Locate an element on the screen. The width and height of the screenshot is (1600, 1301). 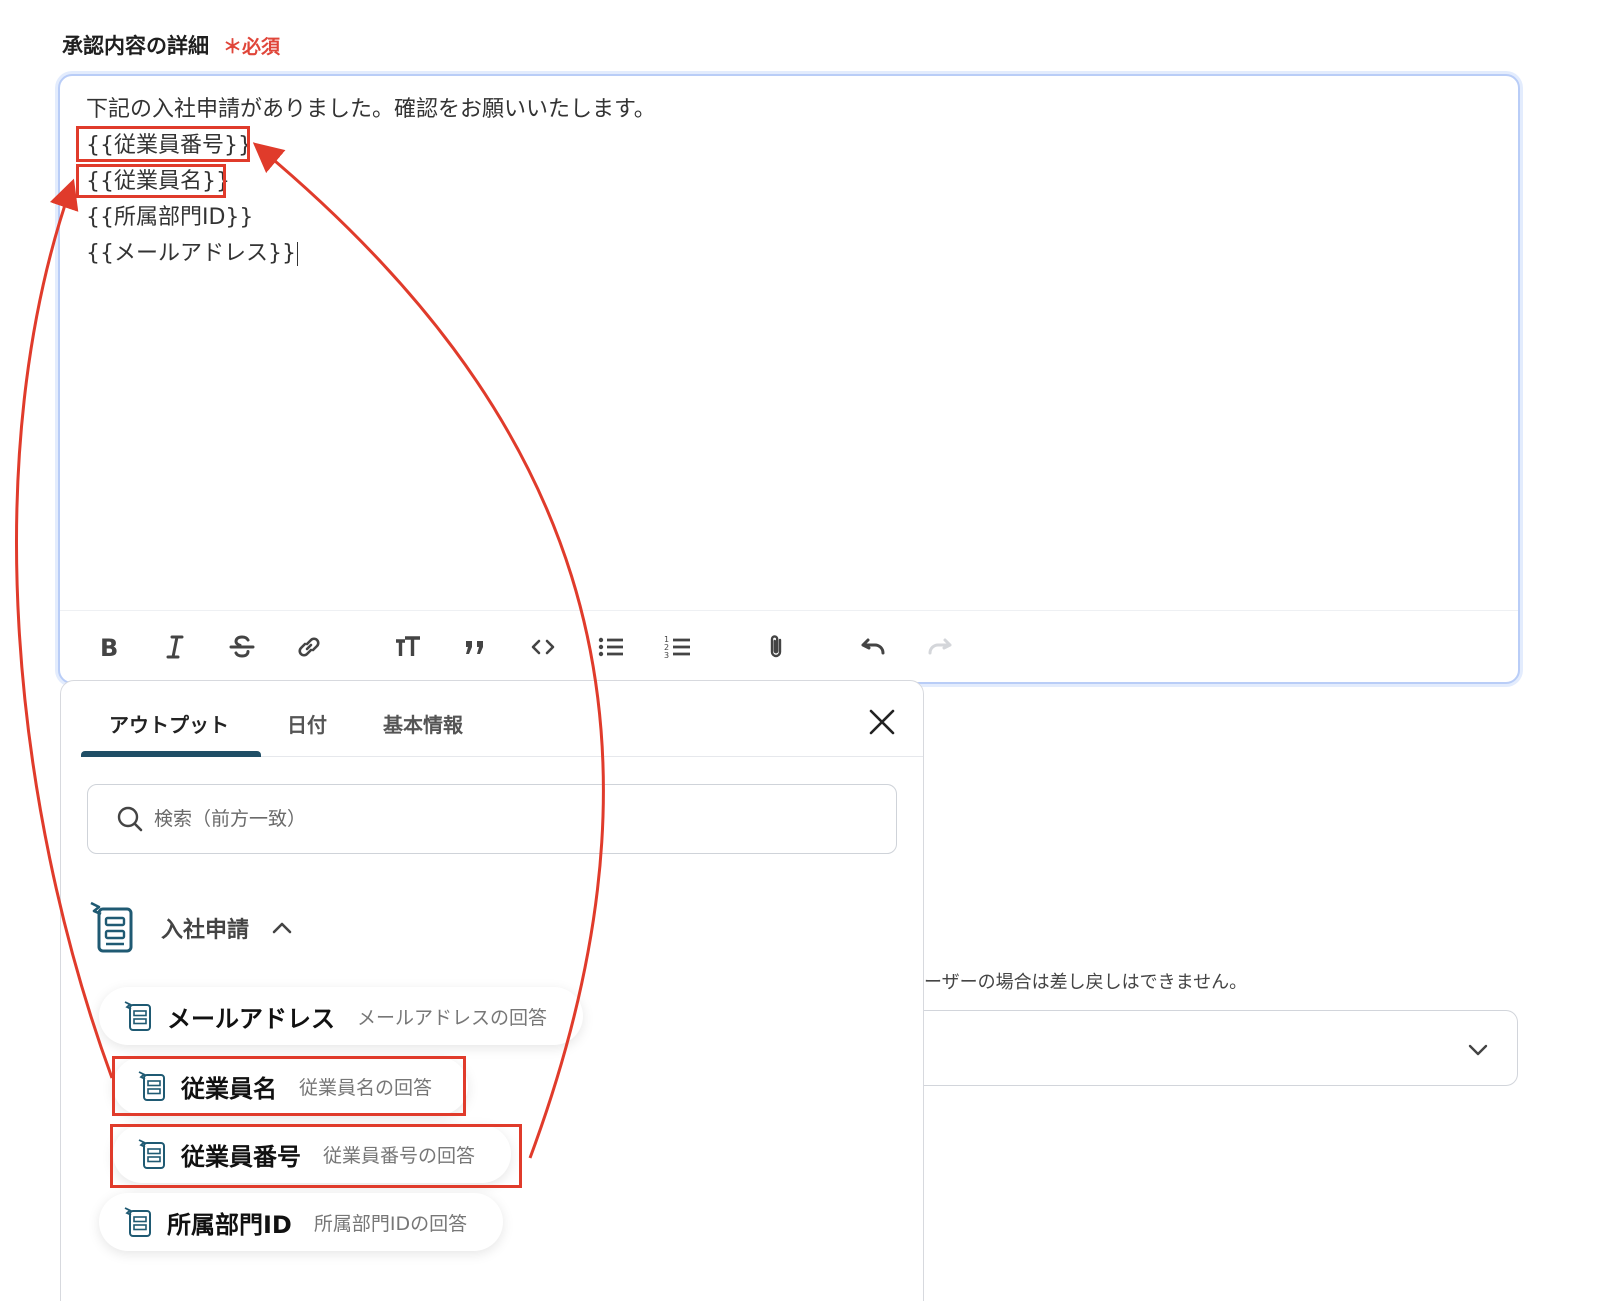
link-icon is located at coordinates (309, 647).